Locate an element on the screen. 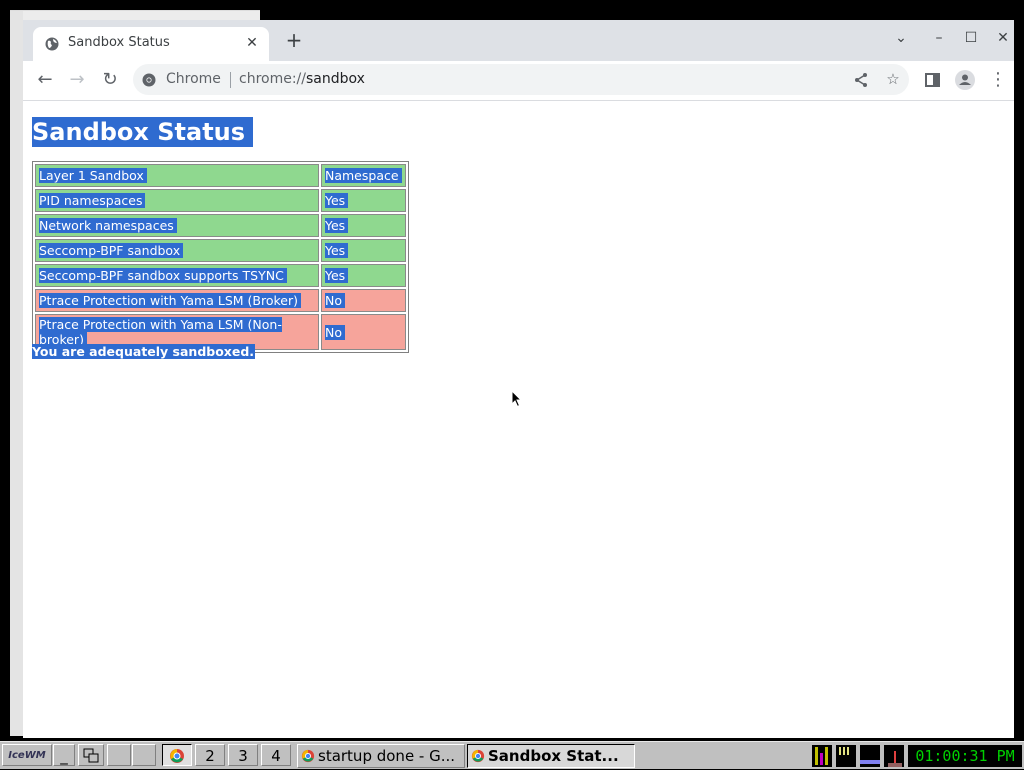 The image size is (1024, 770). cpu-monitor is located at coordinates (822, 756).